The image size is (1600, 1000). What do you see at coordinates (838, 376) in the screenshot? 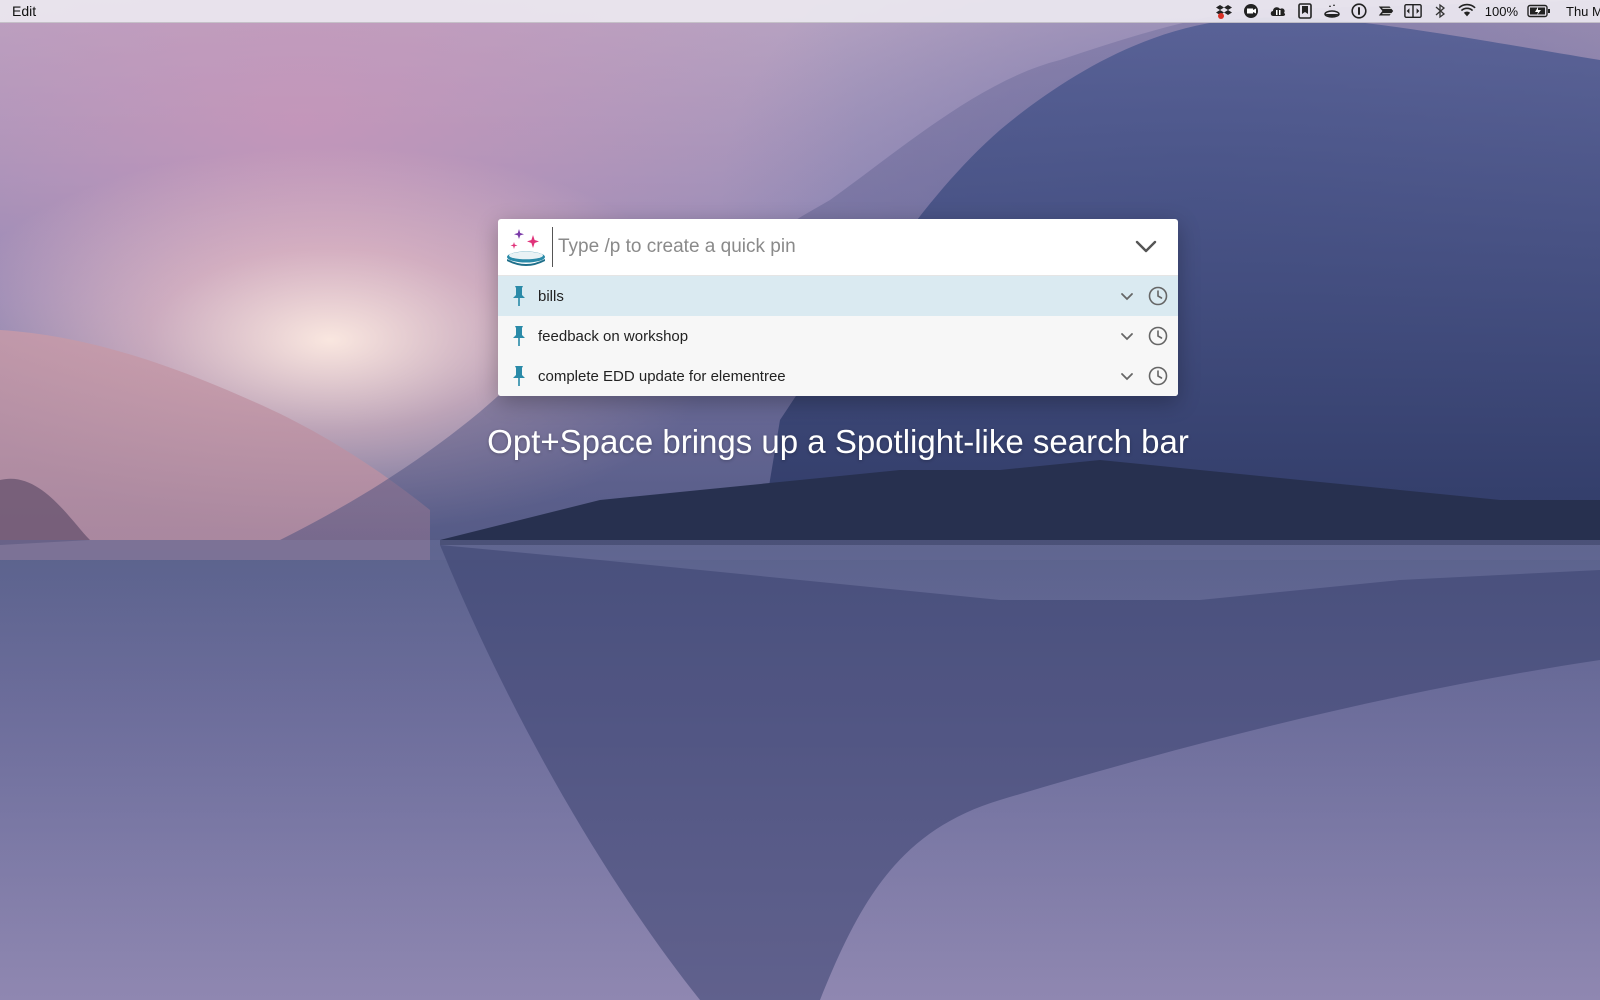
I see `result-item: complete EDD update for elementree` at bounding box center [838, 376].